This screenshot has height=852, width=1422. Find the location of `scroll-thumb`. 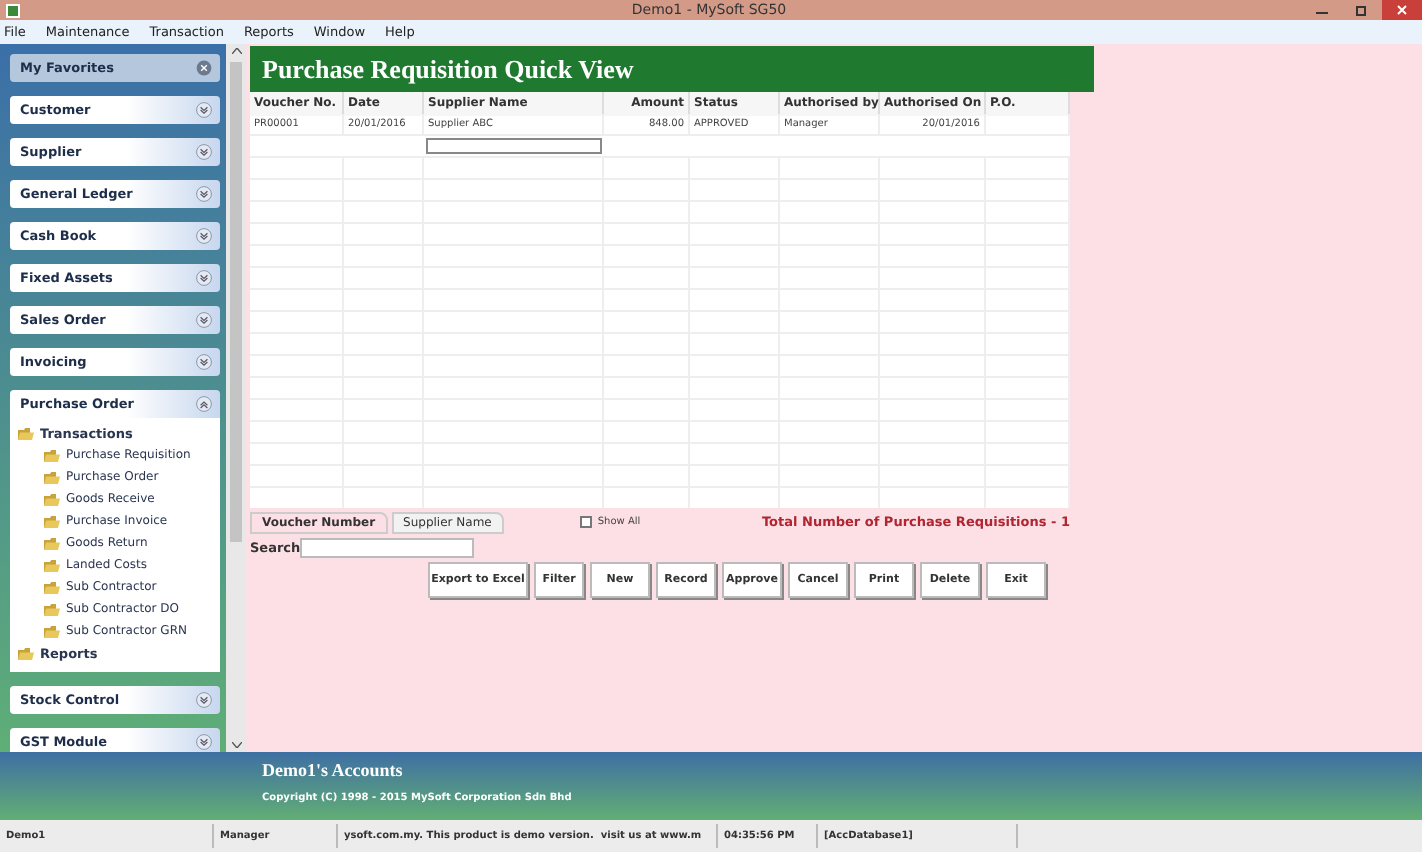

scroll-thumb is located at coordinates (236, 302).